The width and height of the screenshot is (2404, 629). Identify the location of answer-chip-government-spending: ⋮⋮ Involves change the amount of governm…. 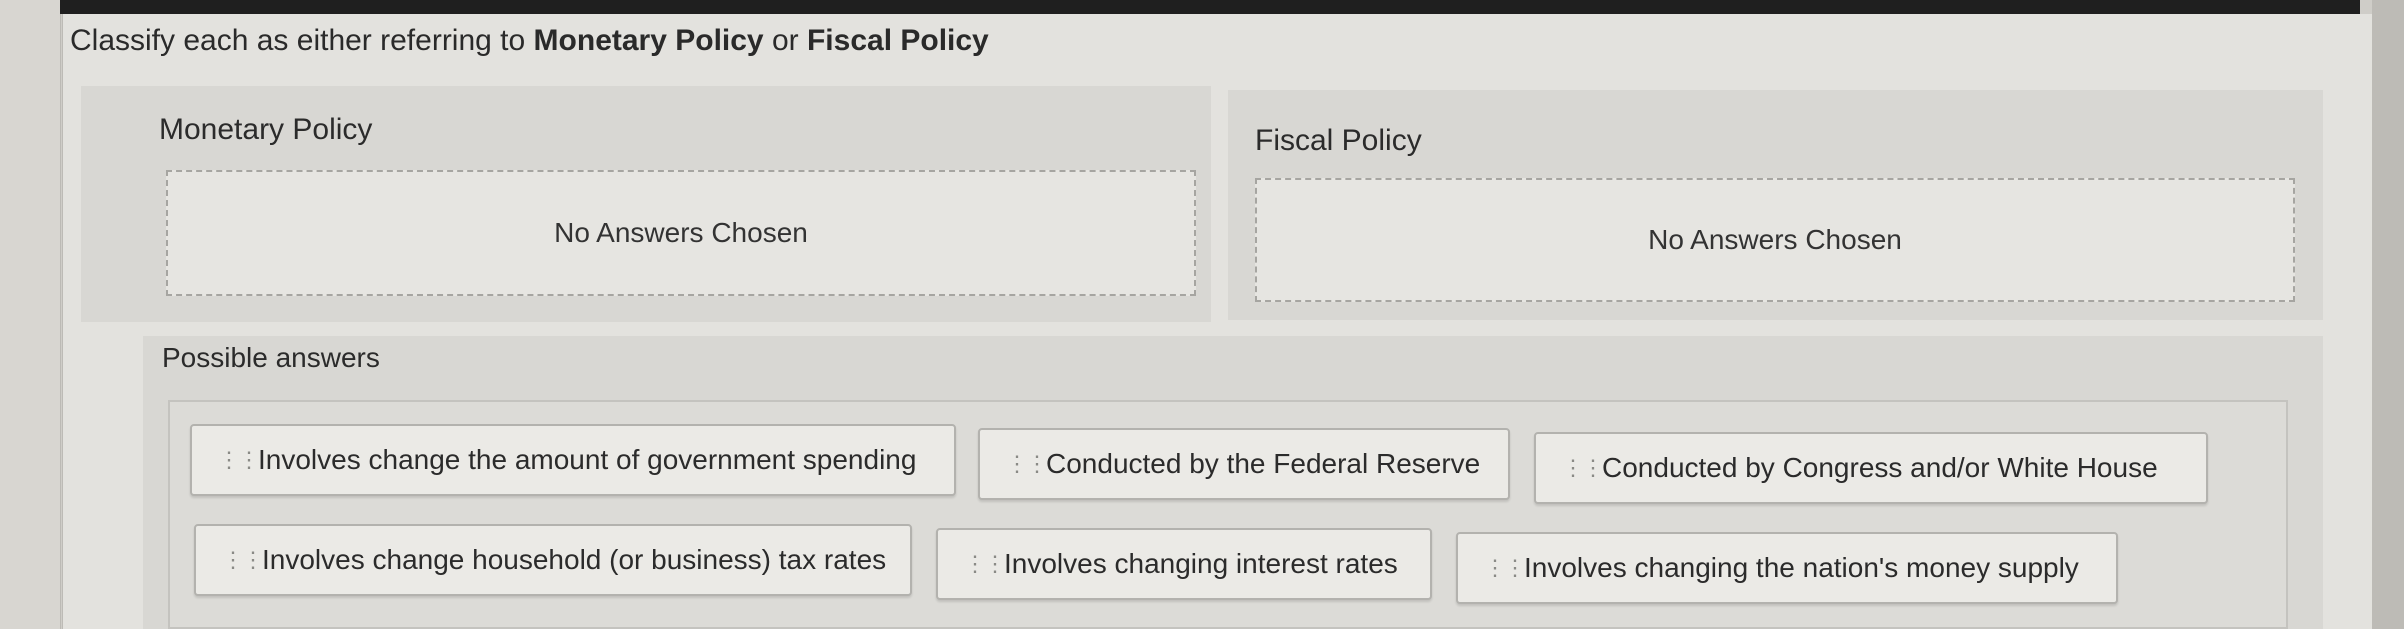
(573, 460).